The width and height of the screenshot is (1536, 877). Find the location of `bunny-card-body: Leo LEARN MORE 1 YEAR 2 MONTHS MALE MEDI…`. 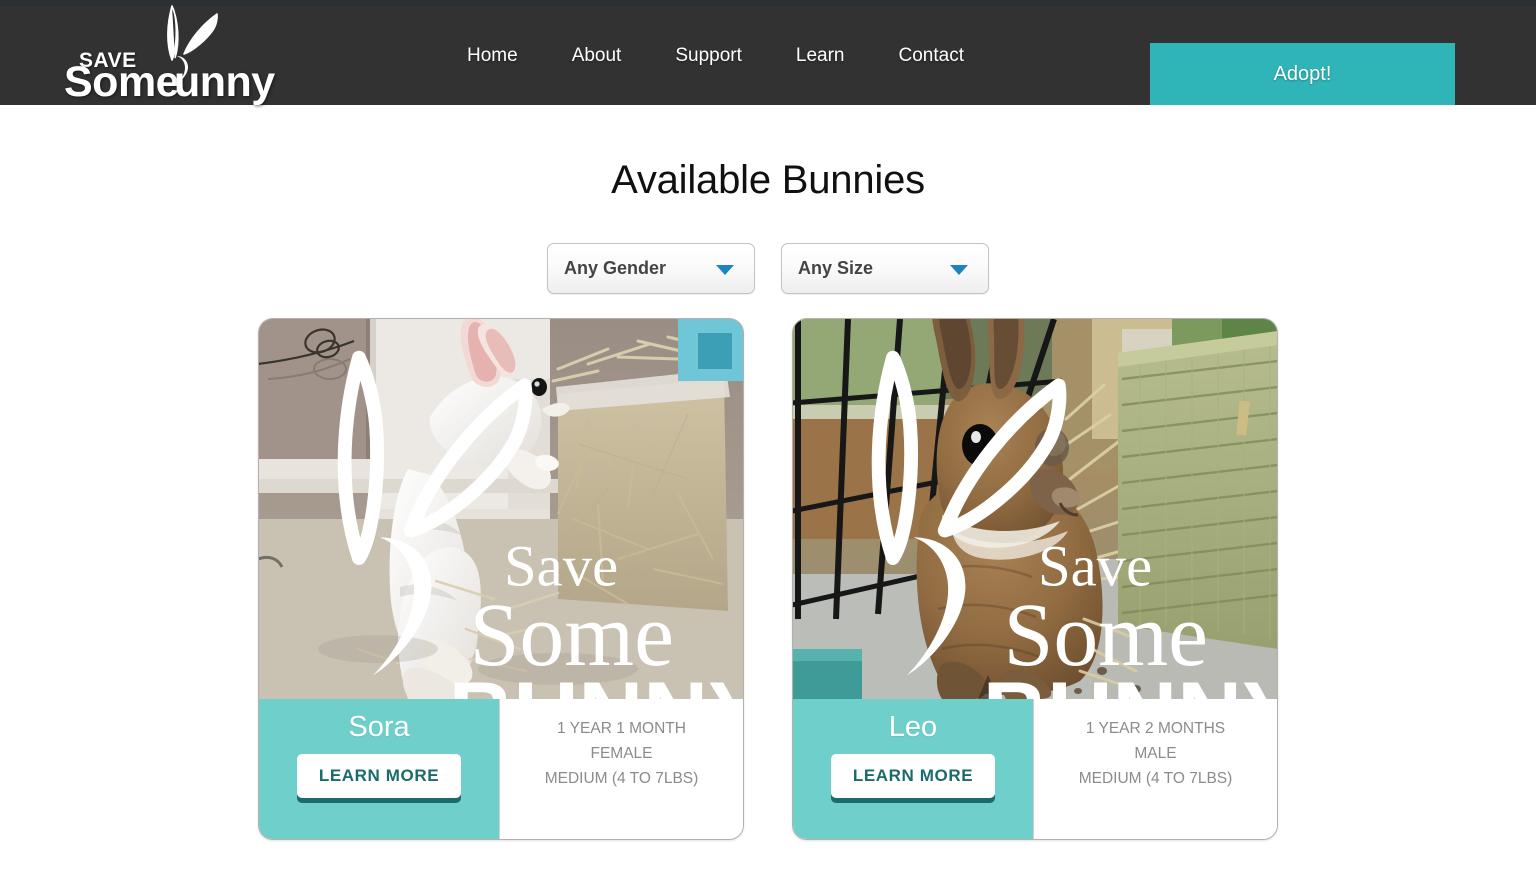

bunny-card-body: Leo LEARN MORE 1 YEAR 2 MONTHS MALE MEDI… is located at coordinates (1035, 769).